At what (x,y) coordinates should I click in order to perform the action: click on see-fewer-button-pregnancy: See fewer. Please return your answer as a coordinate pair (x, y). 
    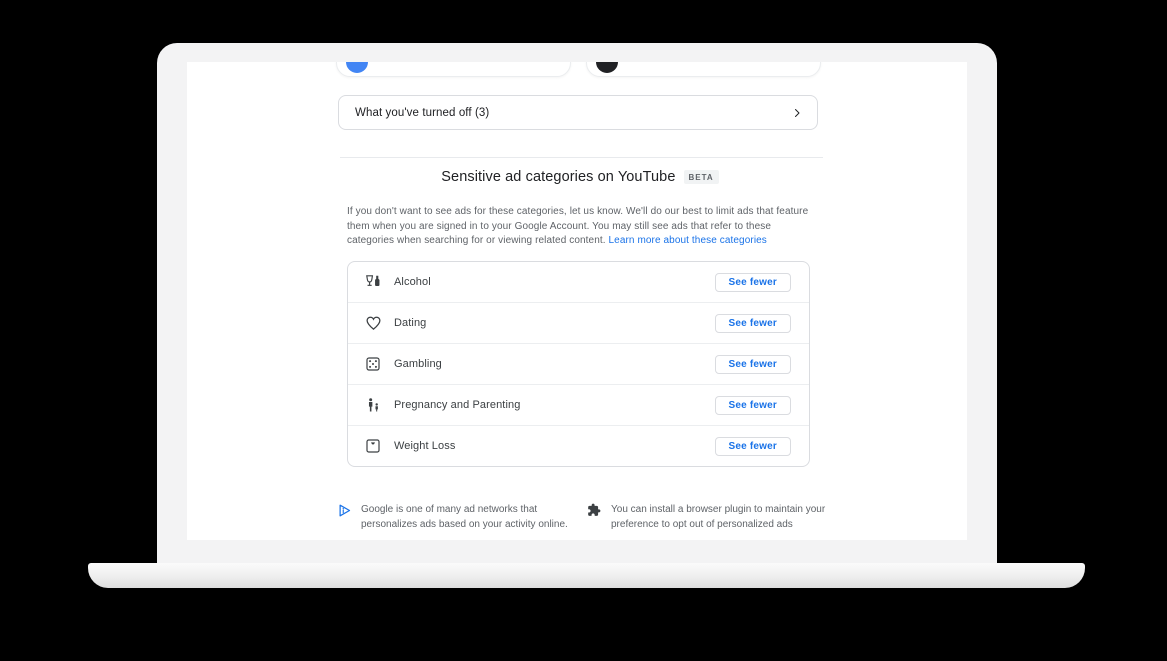
    Looking at the image, I should click on (752, 405).